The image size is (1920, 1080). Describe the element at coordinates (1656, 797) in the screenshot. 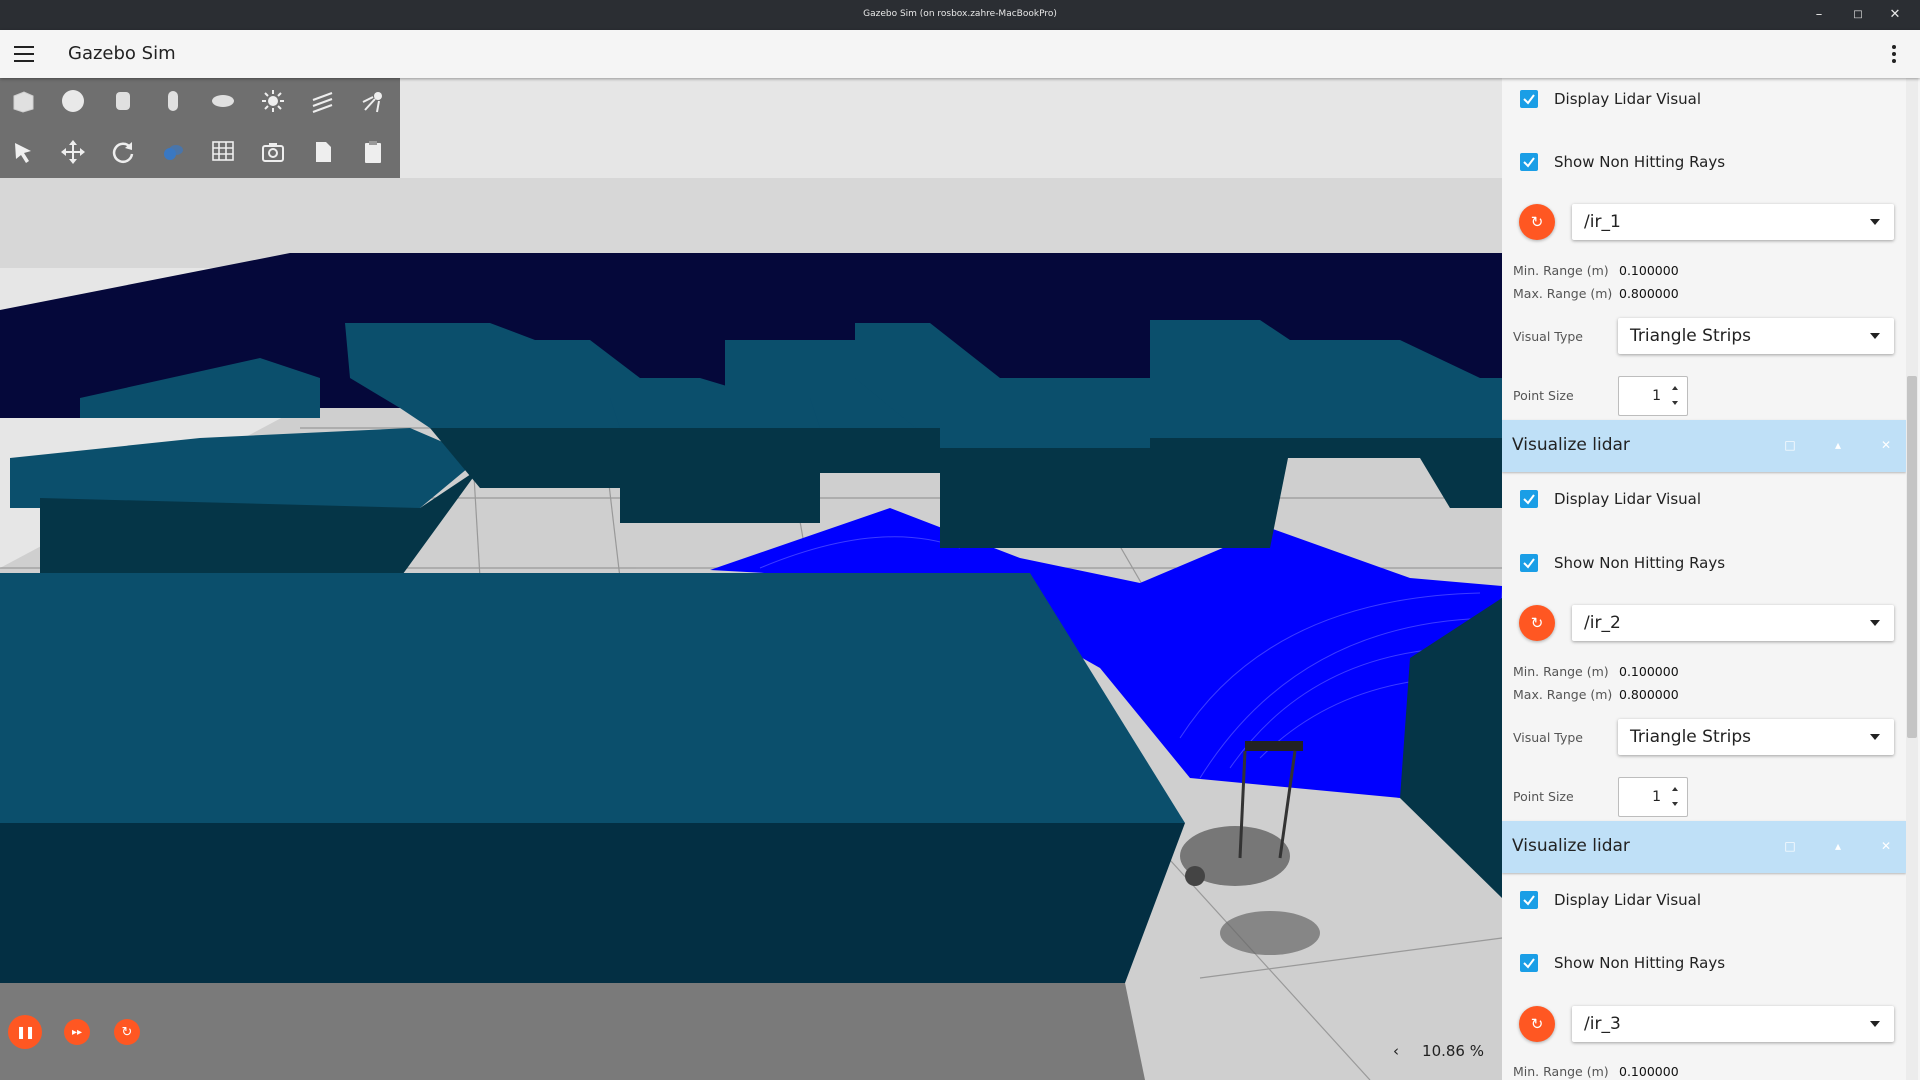

I see `point-size-value: 1` at that location.